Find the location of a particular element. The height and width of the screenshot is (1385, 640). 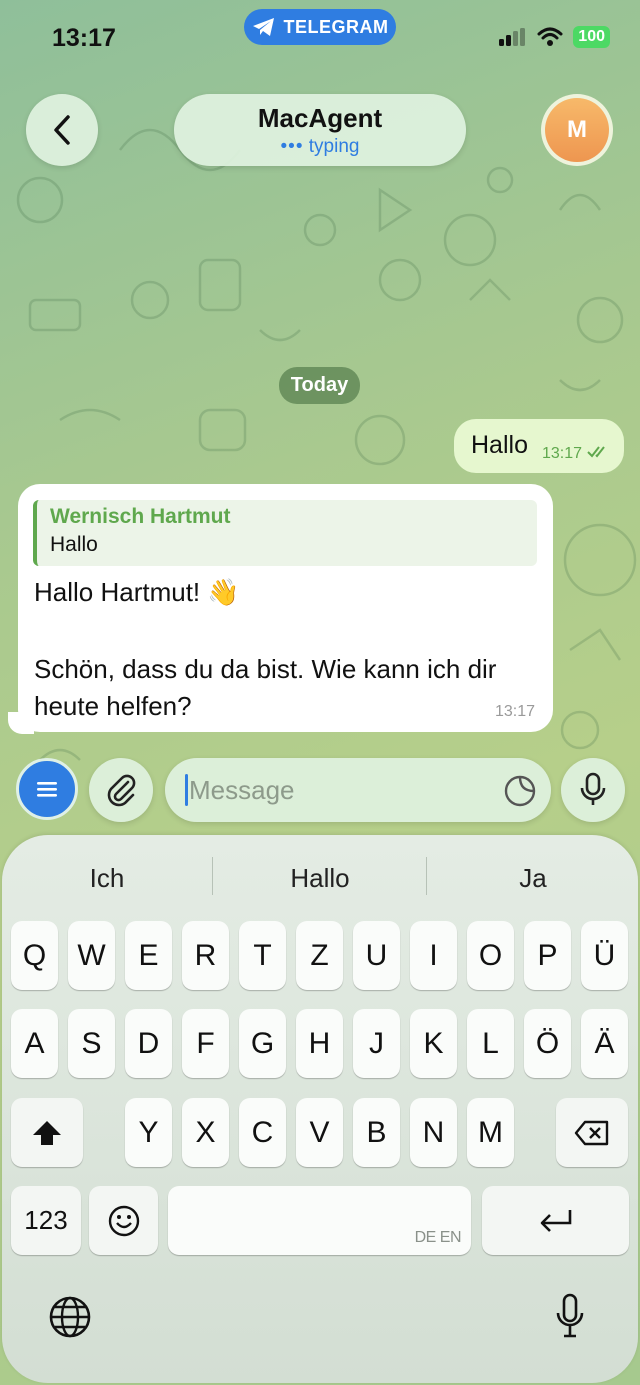

profile-avatar: M is located at coordinates (577, 130).